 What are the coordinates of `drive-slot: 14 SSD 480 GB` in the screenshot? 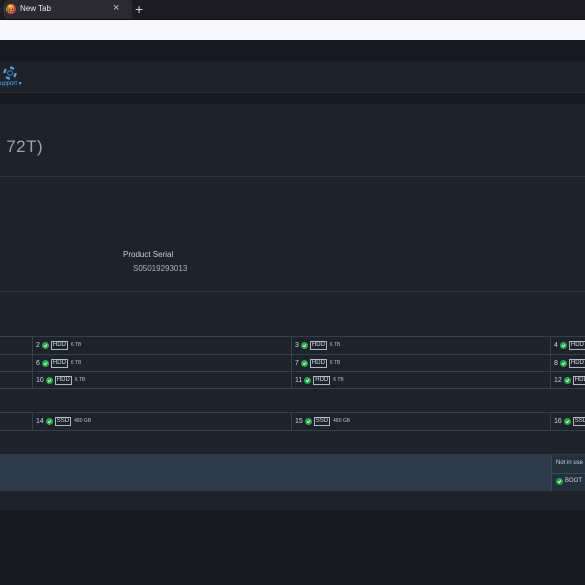 It's located at (63, 421).